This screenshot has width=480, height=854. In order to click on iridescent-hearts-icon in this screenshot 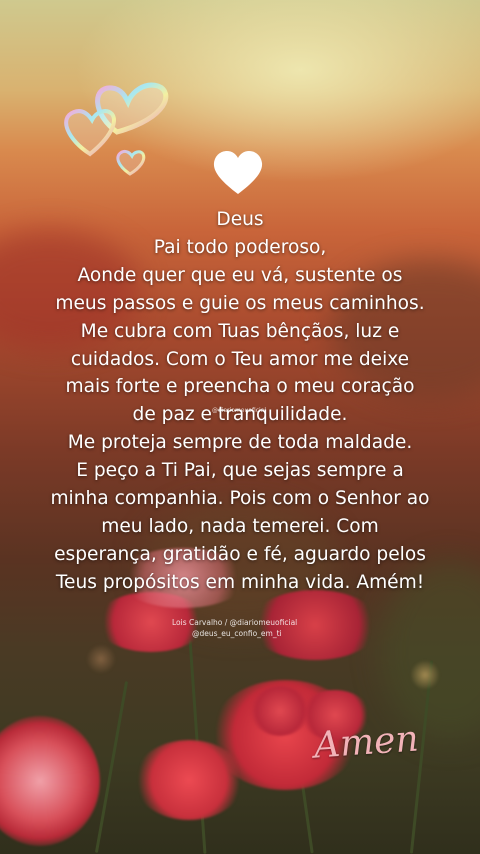, I will do `click(116, 129)`.